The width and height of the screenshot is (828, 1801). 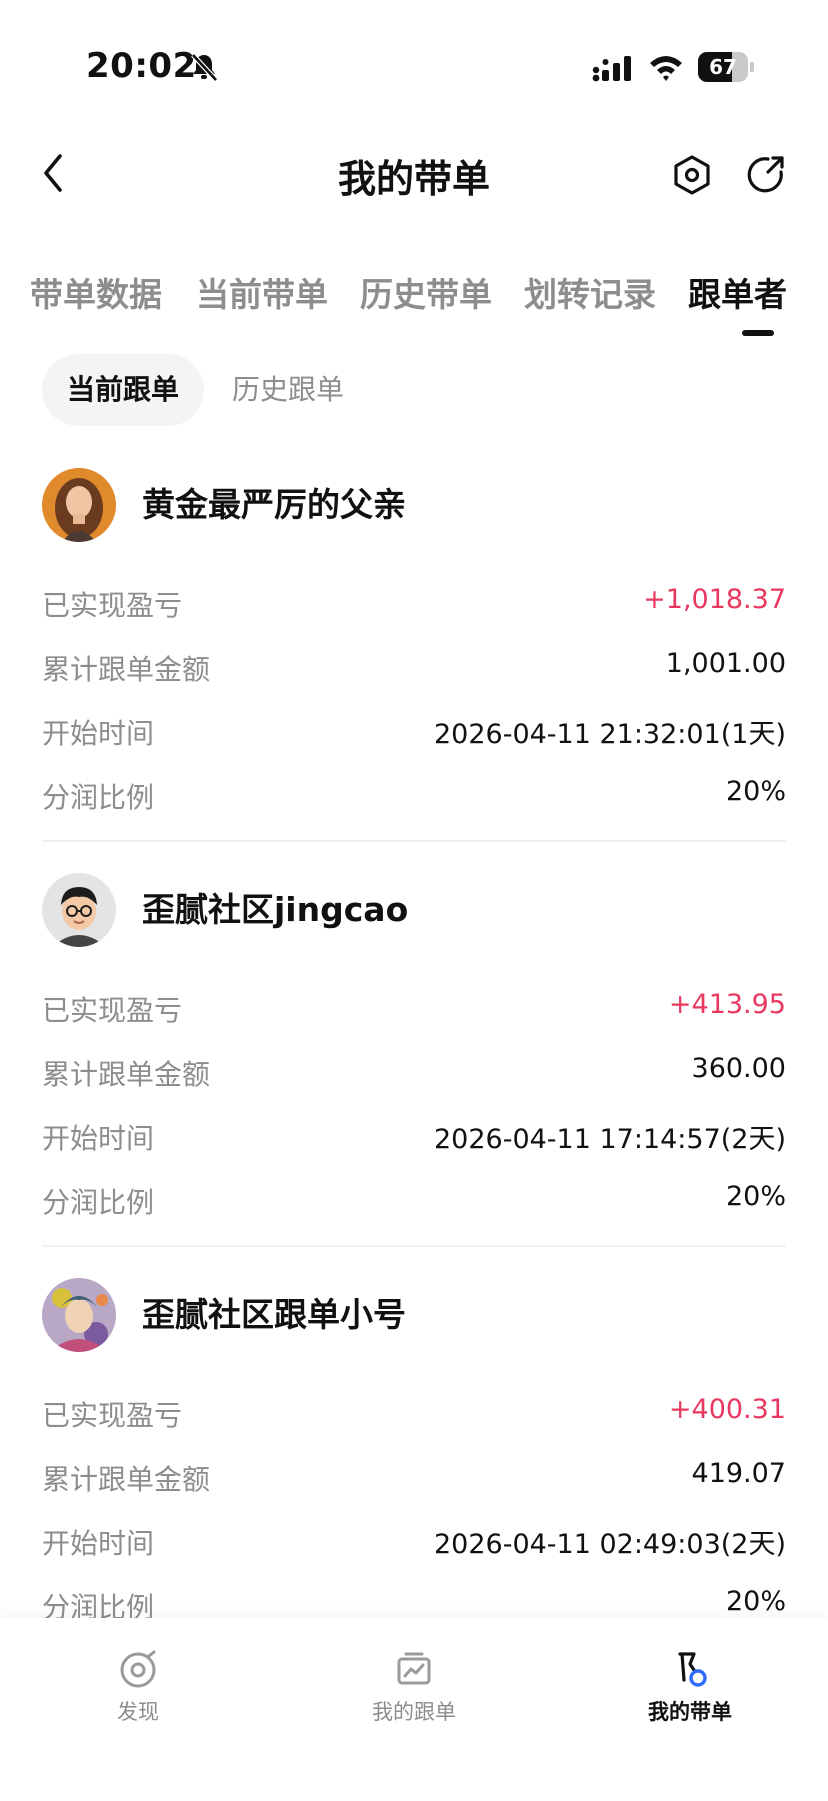 What do you see at coordinates (611, 69) in the screenshot?
I see `cellular-signal-icon` at bounding box center [611, 69].